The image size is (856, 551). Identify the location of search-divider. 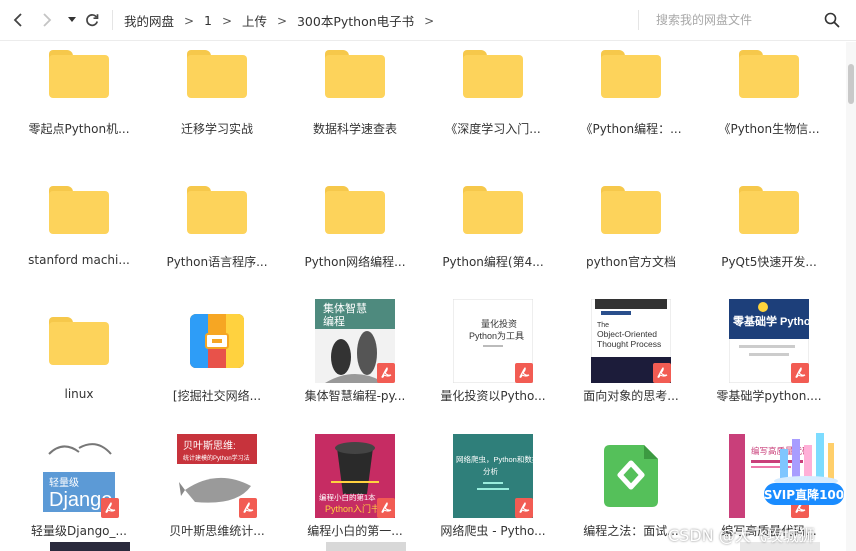
(638, 20).